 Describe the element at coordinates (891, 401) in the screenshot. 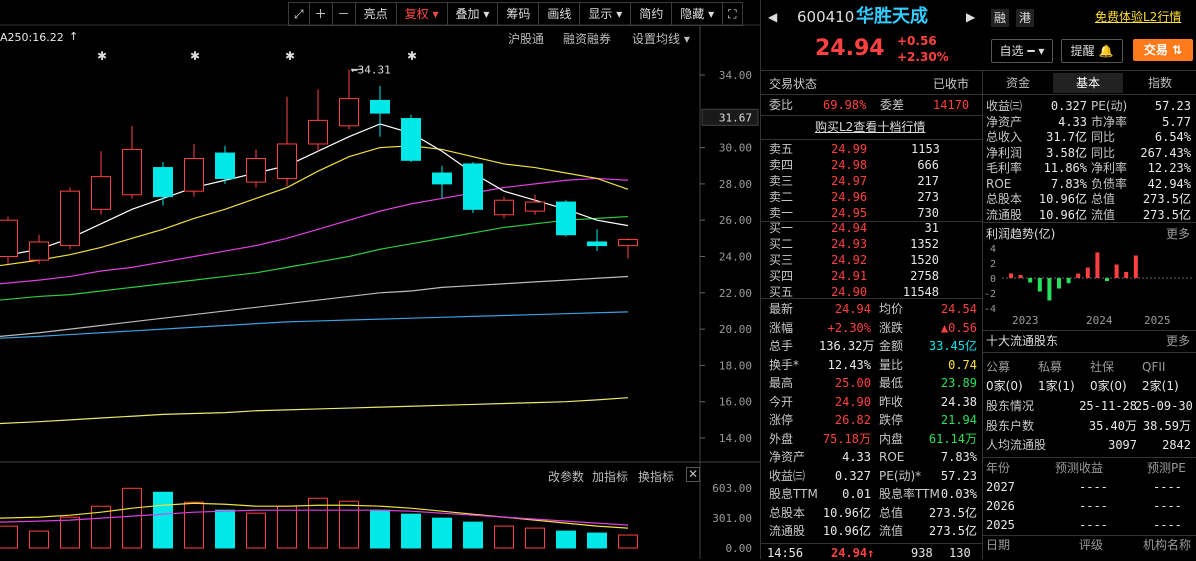

I see `stat-label: 昨收` at that location.